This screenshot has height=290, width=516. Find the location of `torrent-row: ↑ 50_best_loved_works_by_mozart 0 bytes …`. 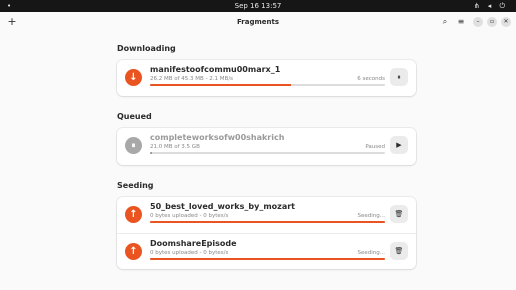

torrent-row: ↑ 50_best_loved_works_by_mozart 0 bytes … is located at coordinates (266, 215).